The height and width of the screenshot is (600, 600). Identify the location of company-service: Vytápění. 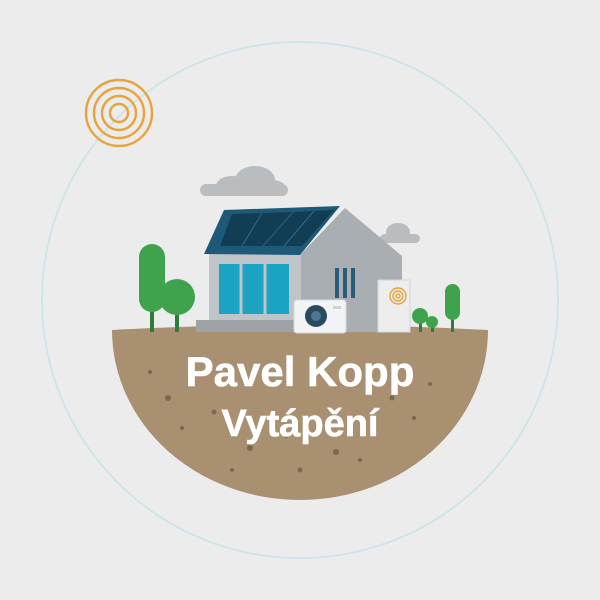
(301, 424).